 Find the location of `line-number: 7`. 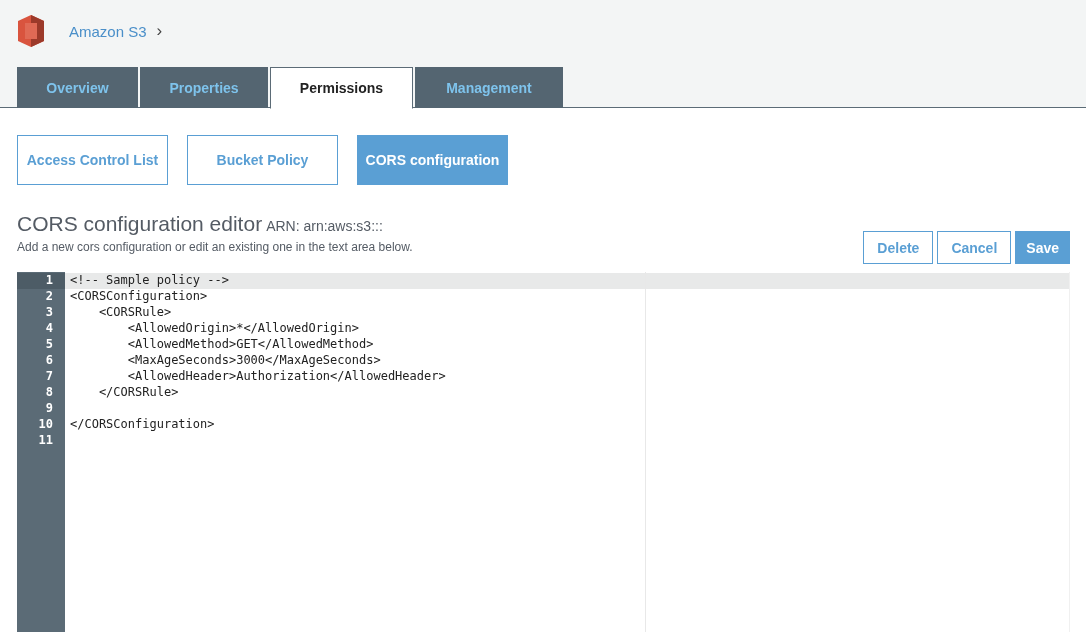

line-number: 7 is located at coordinates (49, 377).